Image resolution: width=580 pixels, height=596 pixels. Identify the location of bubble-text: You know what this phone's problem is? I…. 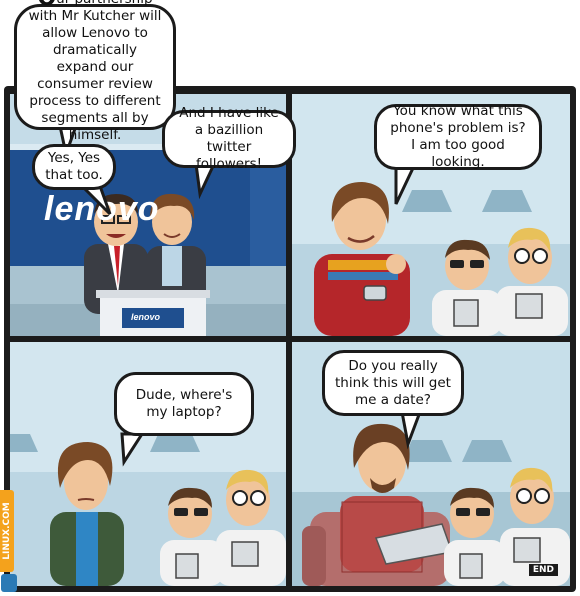
(458, 136).